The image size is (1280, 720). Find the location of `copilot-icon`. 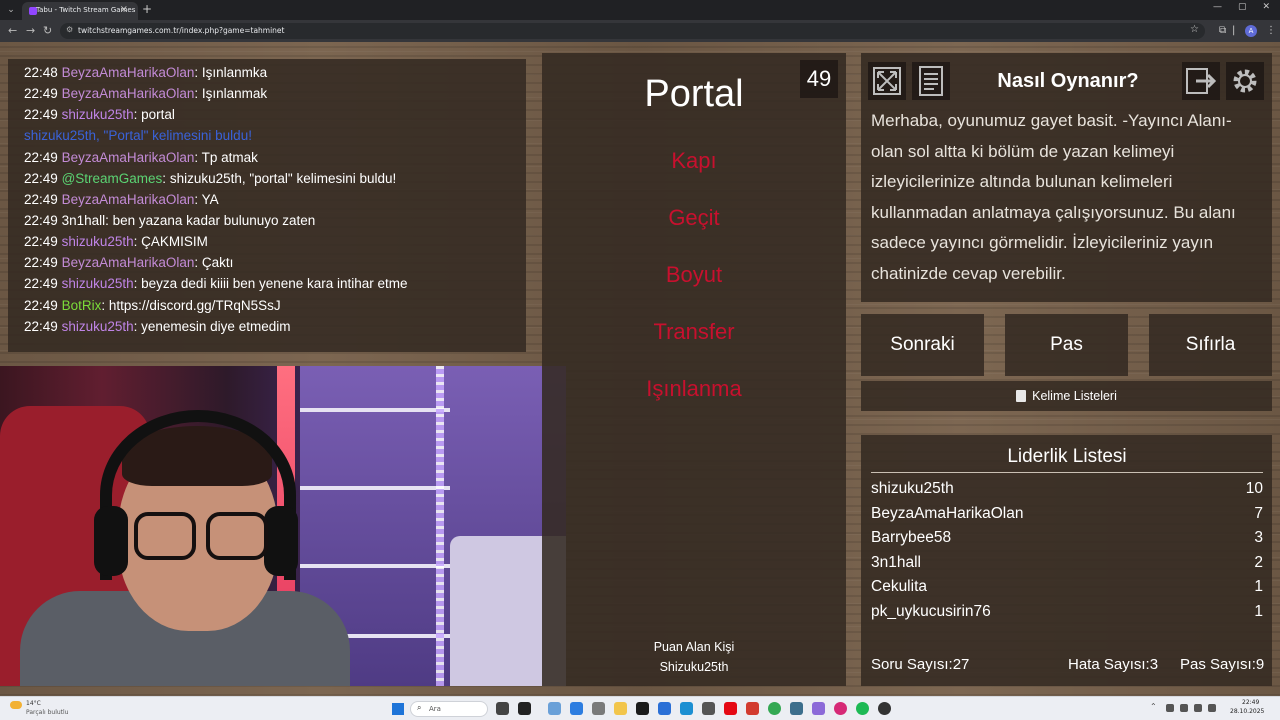

copilot-icon is located at coordinates (576, 708).